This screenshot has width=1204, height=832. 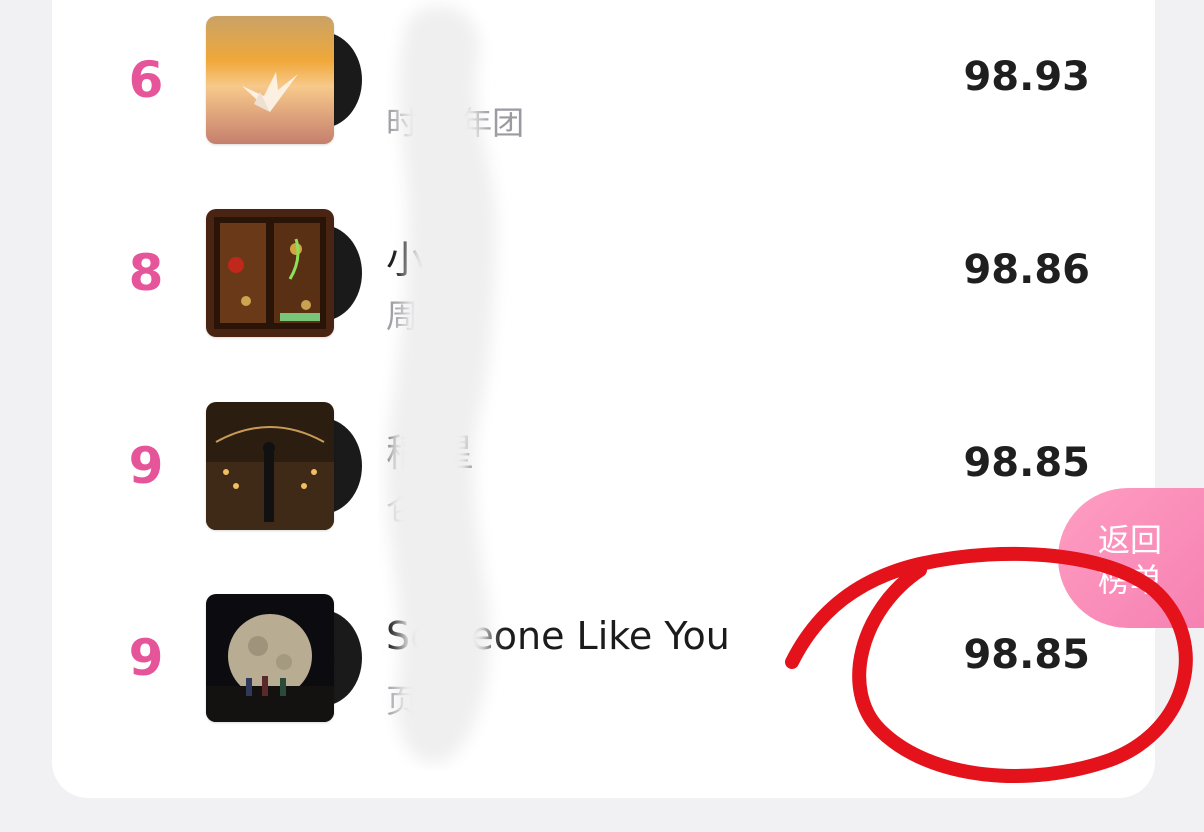 I want to click on rank-number: 8, so click(x=146, y=273).